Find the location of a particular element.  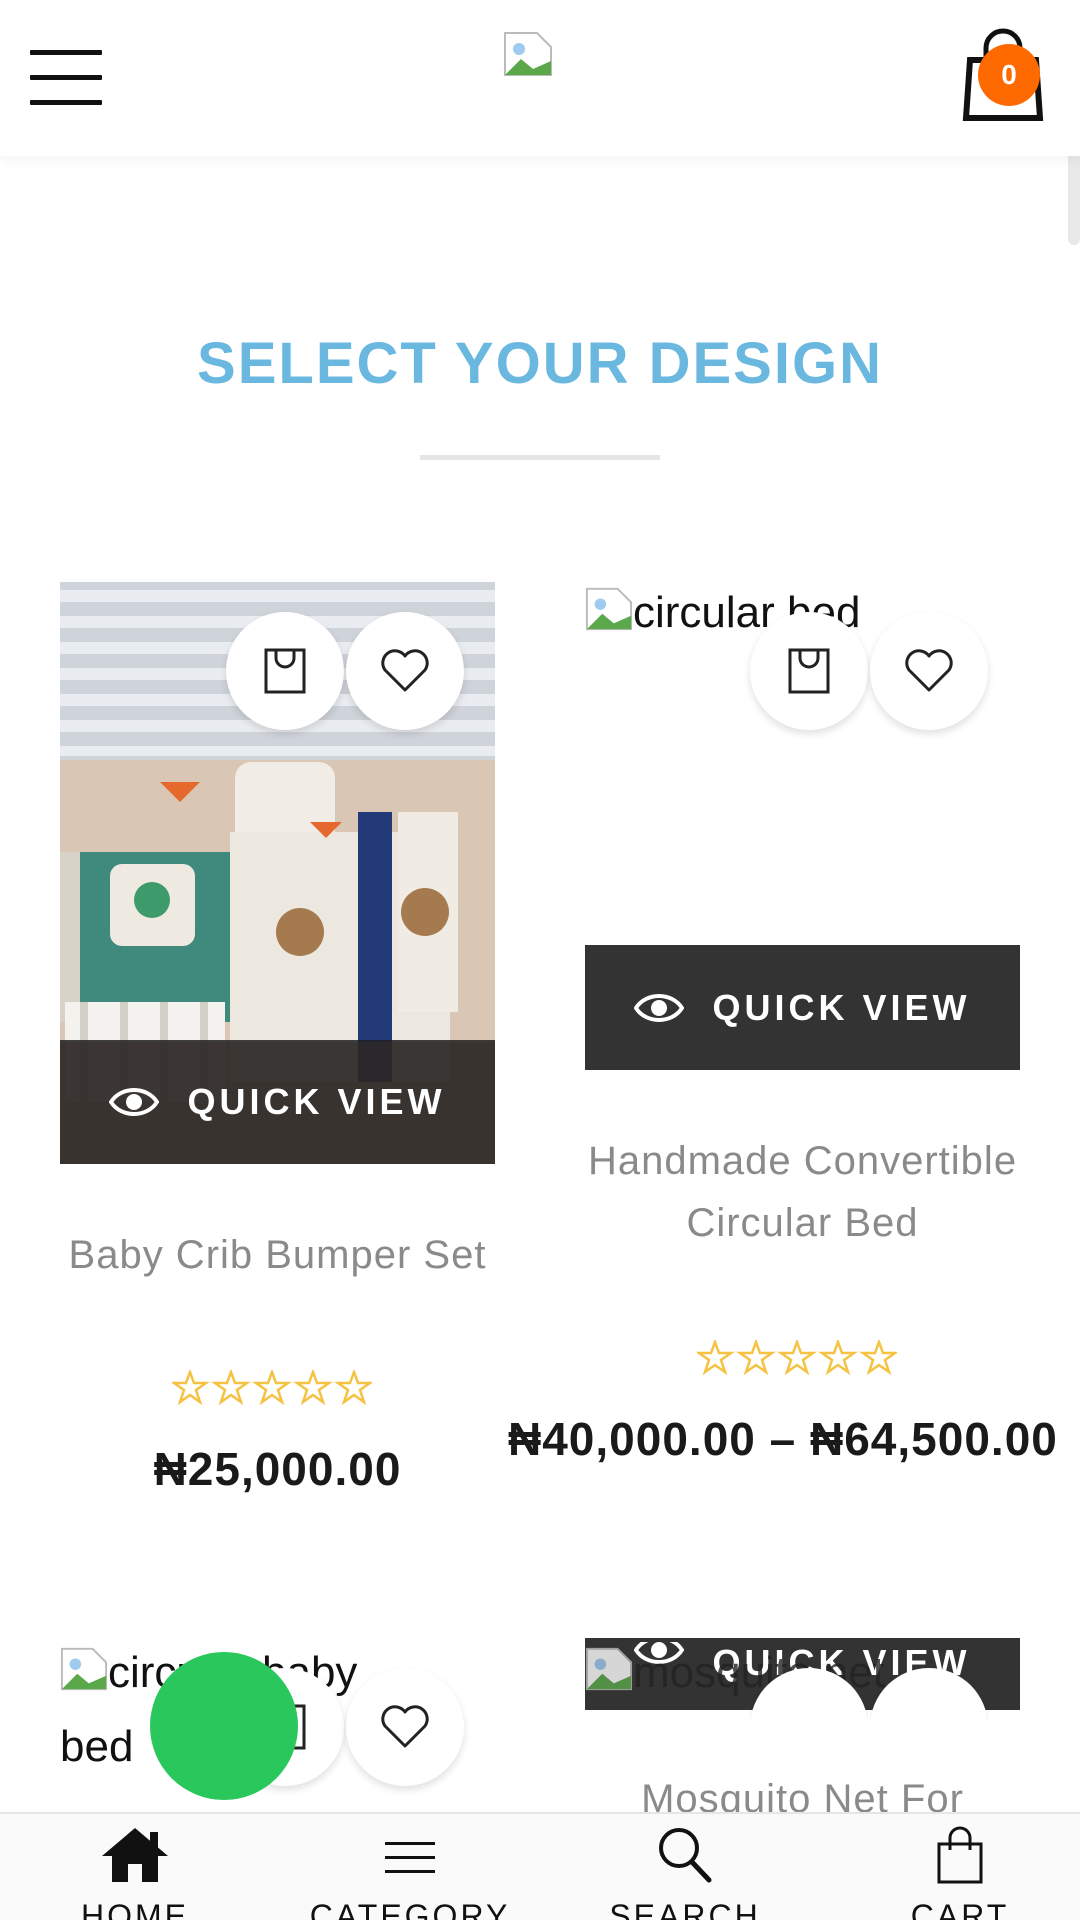

product-name: Baby Crib Bumper Set is located at coordinates (277, 1255).